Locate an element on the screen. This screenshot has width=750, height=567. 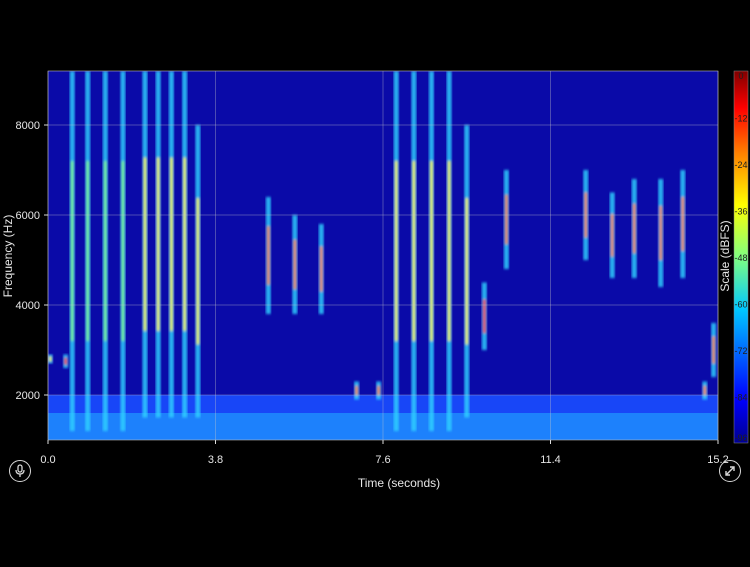
colorbar-tick-label: -36 is located at coordinates (740, 212).